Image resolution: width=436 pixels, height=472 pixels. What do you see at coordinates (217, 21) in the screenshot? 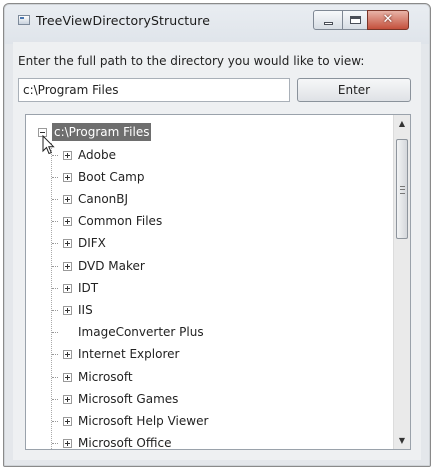
I see `title-bar: TreeViewDirectoryStructure ✕` at bounding box center [217, 21].